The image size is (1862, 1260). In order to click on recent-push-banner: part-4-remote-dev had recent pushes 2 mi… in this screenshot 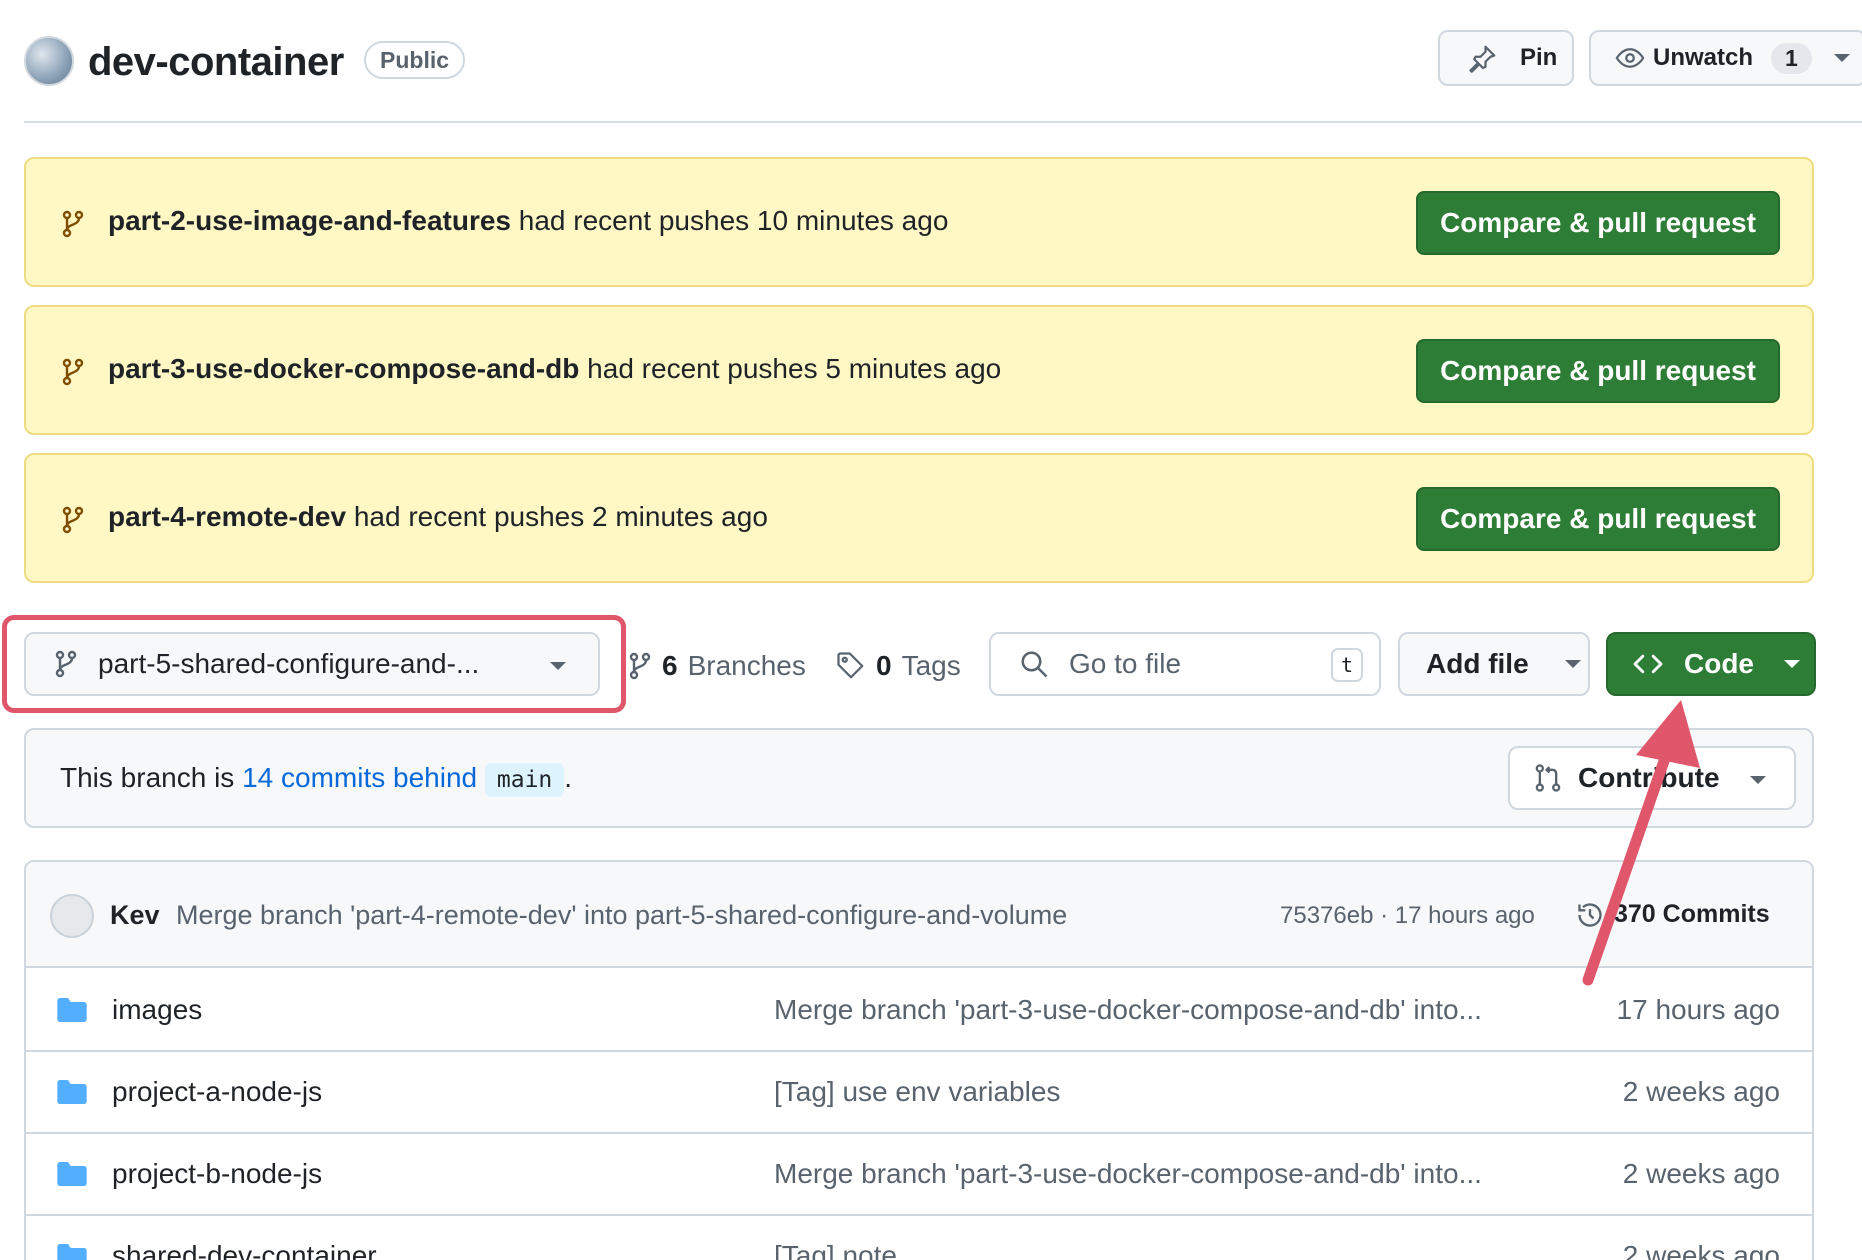, I will do `click(919, 518)`.